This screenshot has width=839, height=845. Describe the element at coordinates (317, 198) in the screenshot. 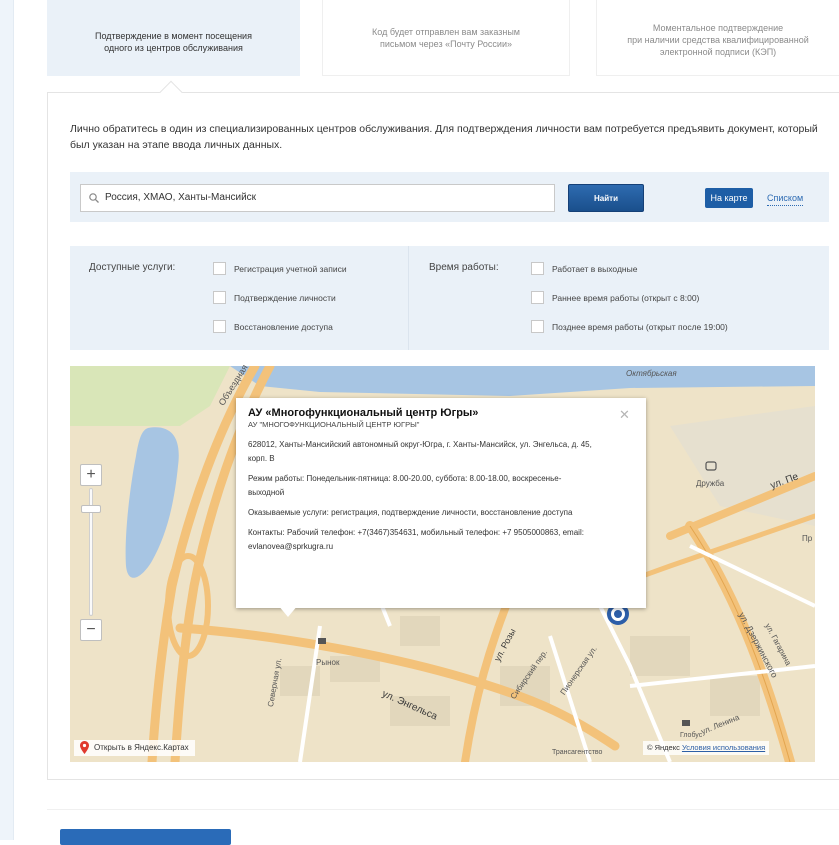

I see `search-input: Россия, ХМАО, Ханты-Мансийск` at that location.